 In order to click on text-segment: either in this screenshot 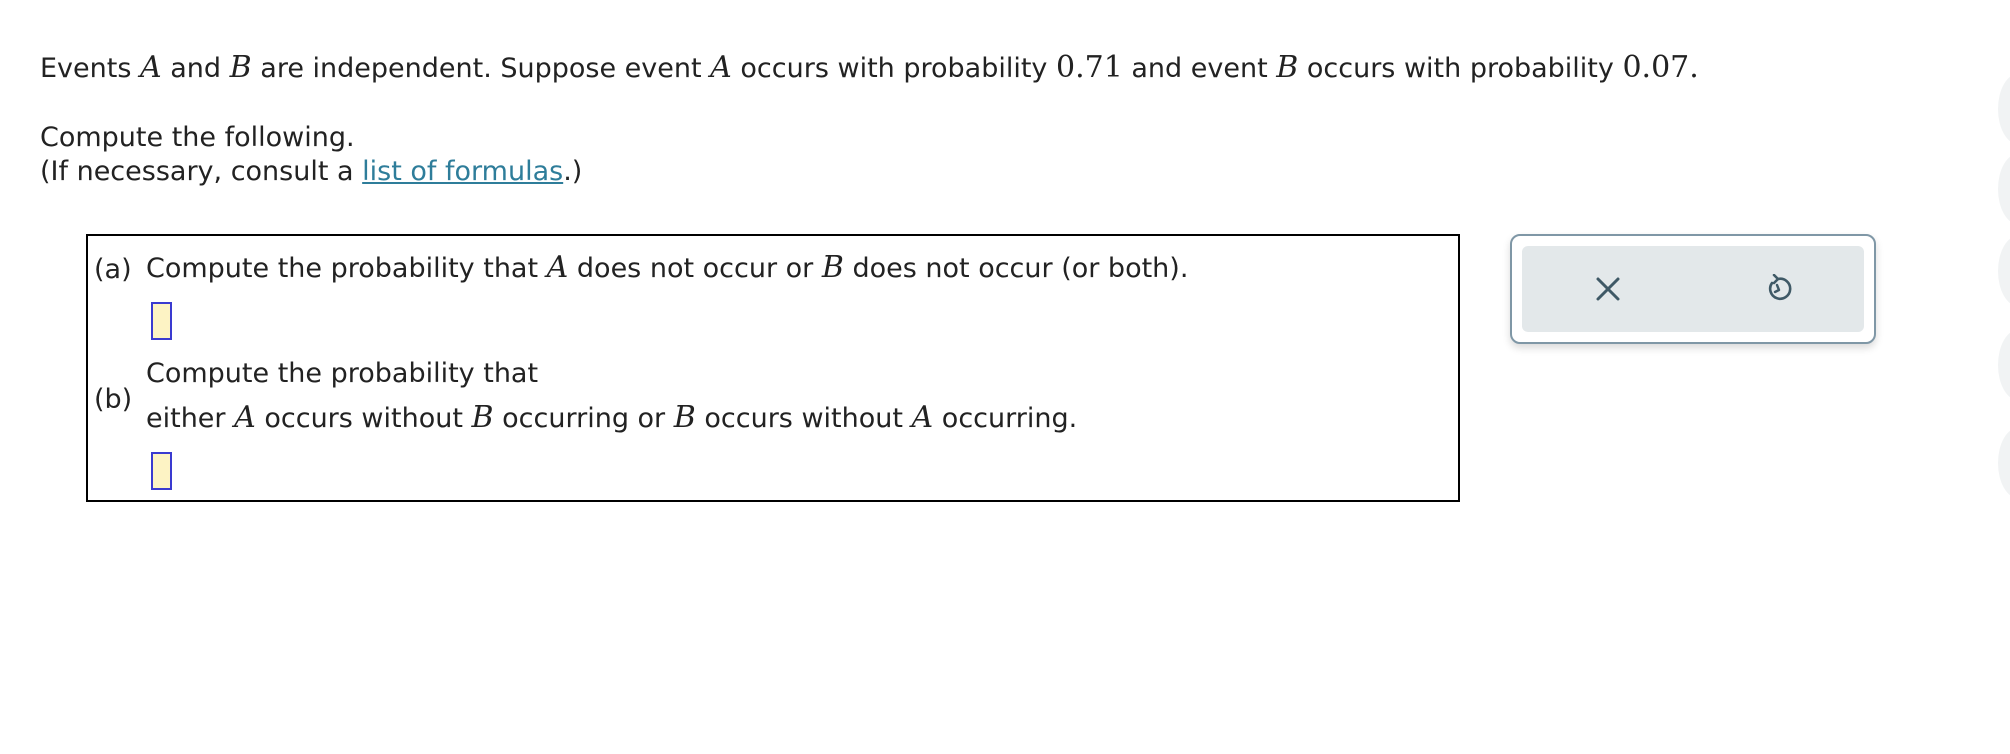, I will do `click(190, 418)`.